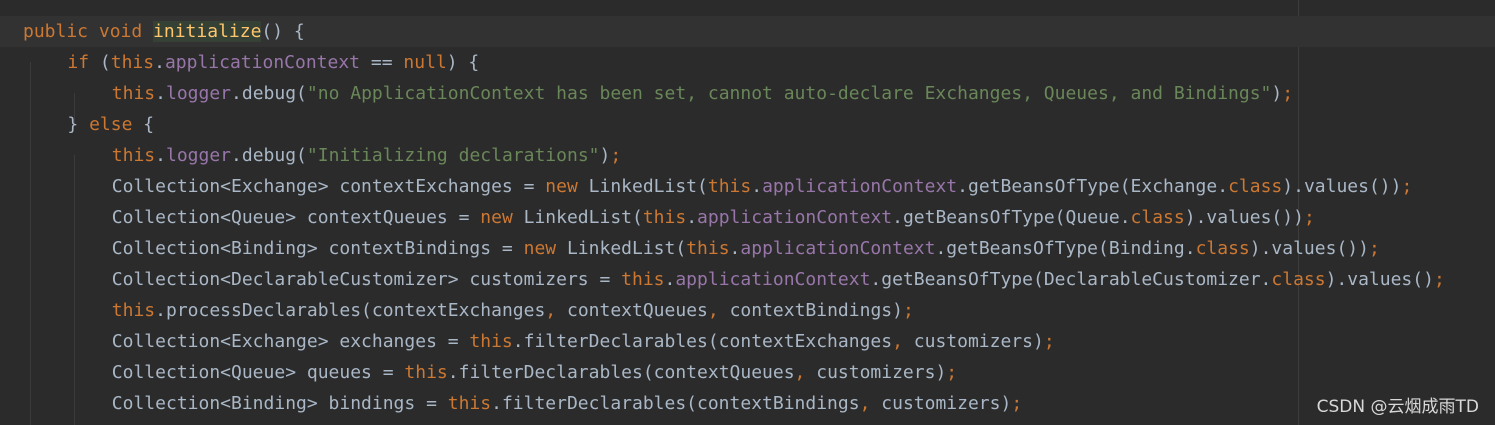 This screenshot has width=1495, height=425. I want to click on code-line: } else {, so click(747, 124).